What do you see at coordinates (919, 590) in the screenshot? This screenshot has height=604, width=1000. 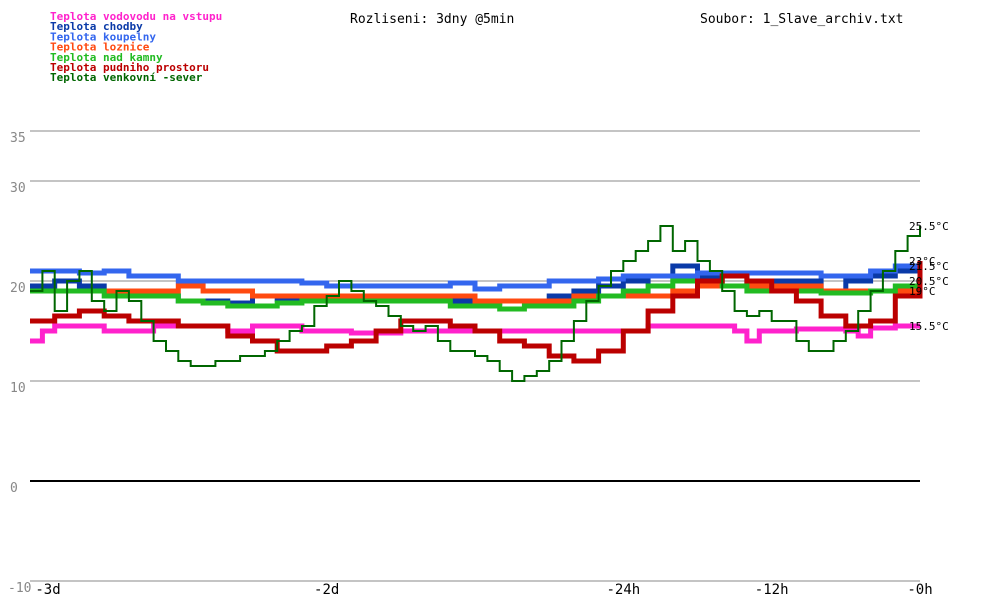 I see `x-tick-label: -0h` at bounding box center [919, 590].